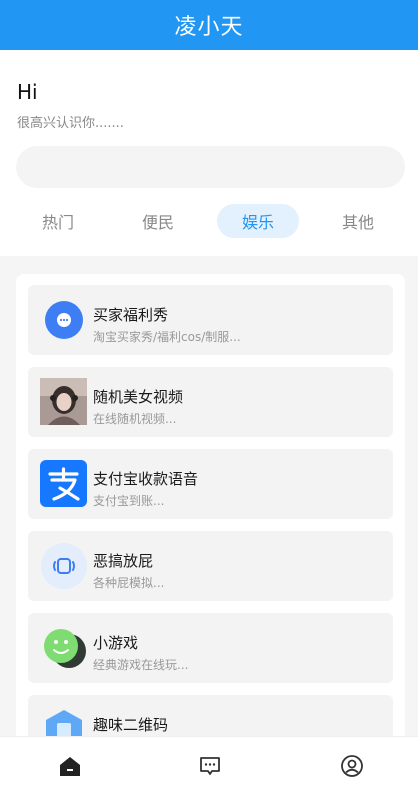 Image resolution: width=418 pixels, height=793 pixels. I want to click on list-item-fun-qrcode: 趣味二维码, so click(210, 715).